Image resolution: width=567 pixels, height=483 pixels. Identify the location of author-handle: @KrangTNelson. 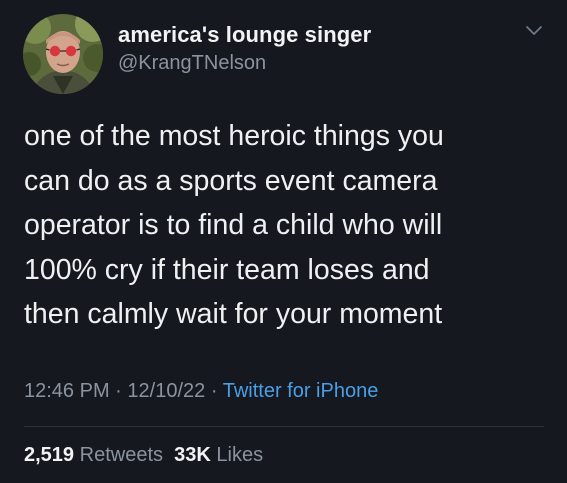
(192, 63).